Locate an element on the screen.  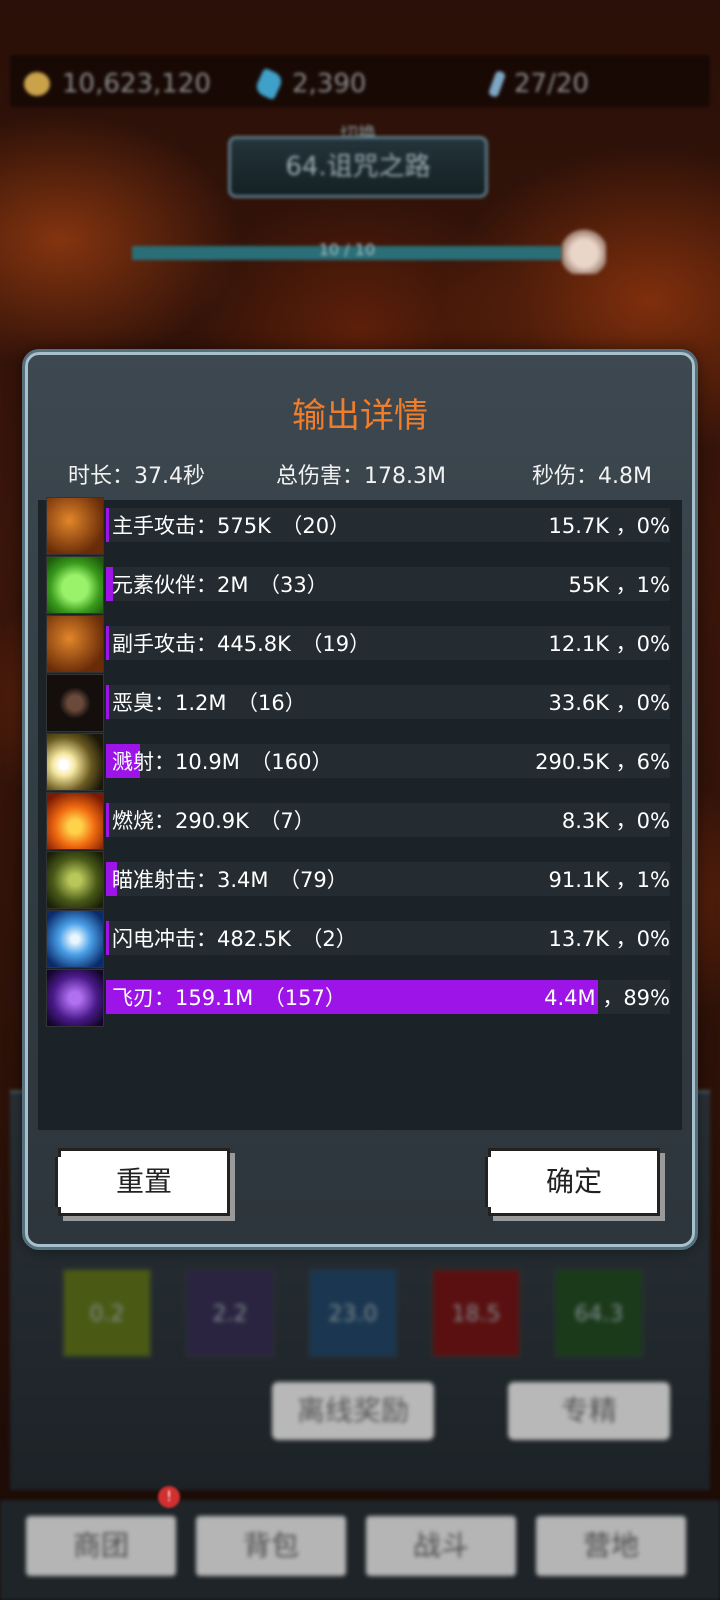
key-counter: 27/20 is located at coordinates (538, 84).